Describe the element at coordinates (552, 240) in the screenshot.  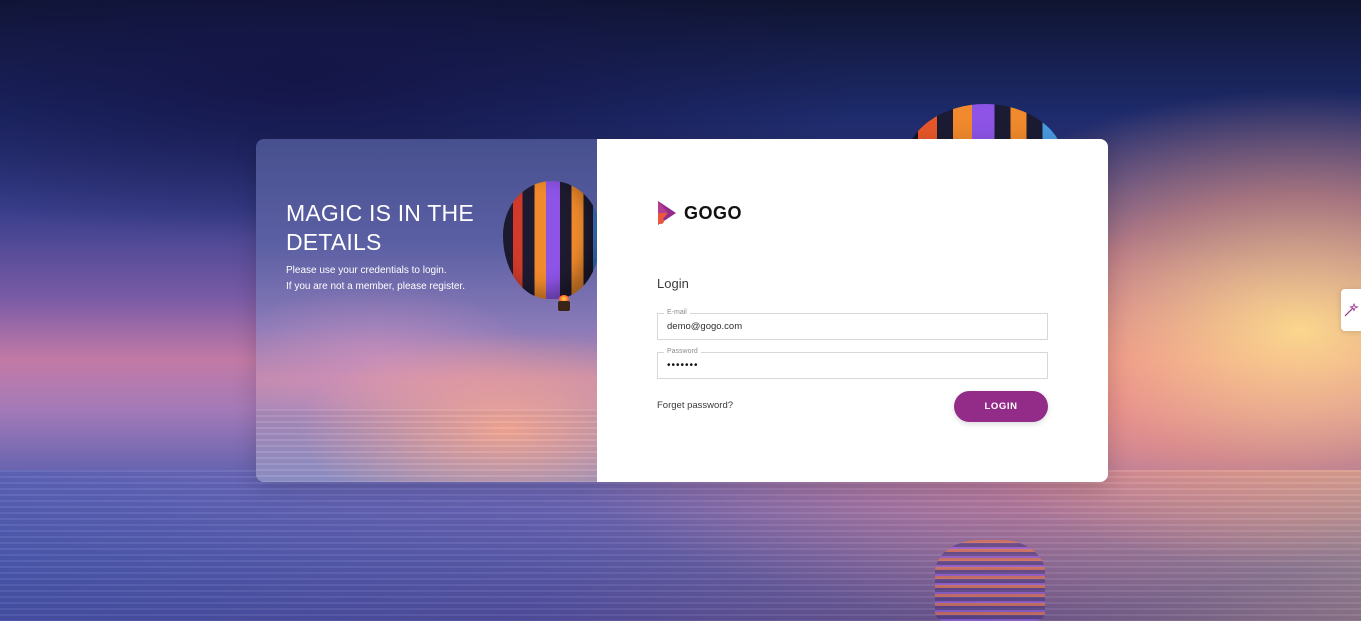
I see `hot-air-balloon-image` at that location.